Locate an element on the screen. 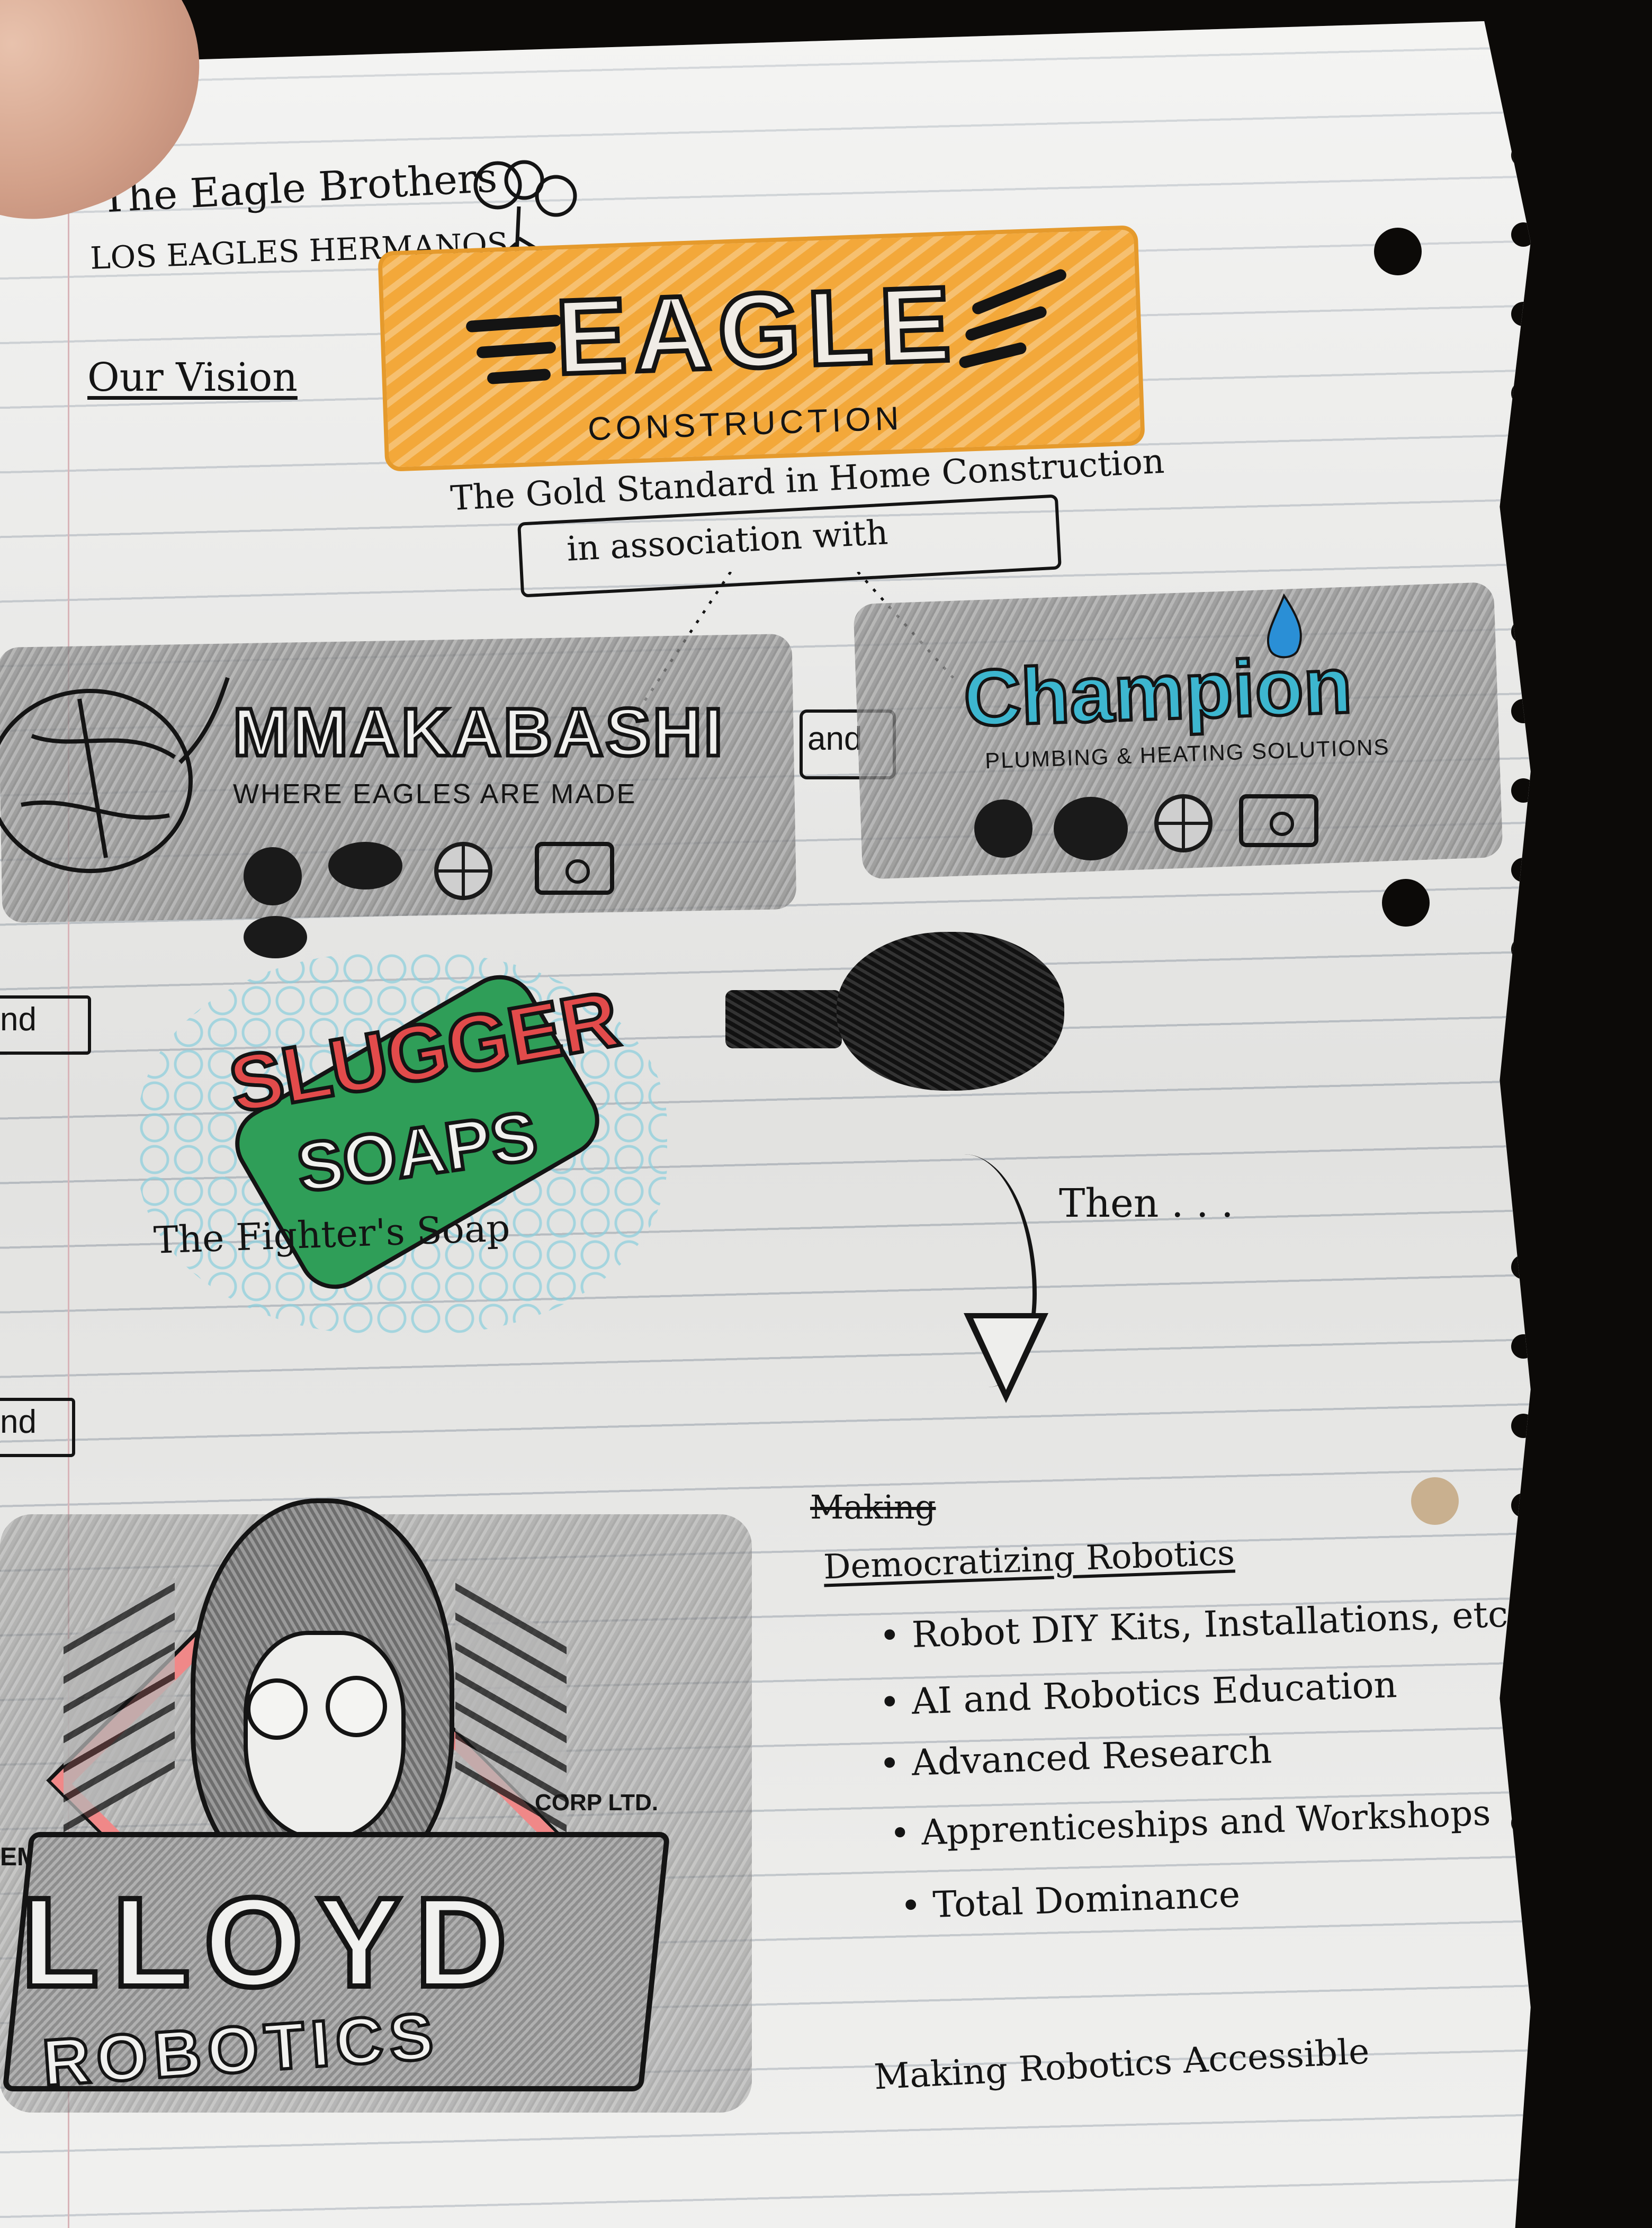 Image resolution: width=1652 pixels, height=2228 pixels. struck-word: Making is located at coordinates (873, 1507).